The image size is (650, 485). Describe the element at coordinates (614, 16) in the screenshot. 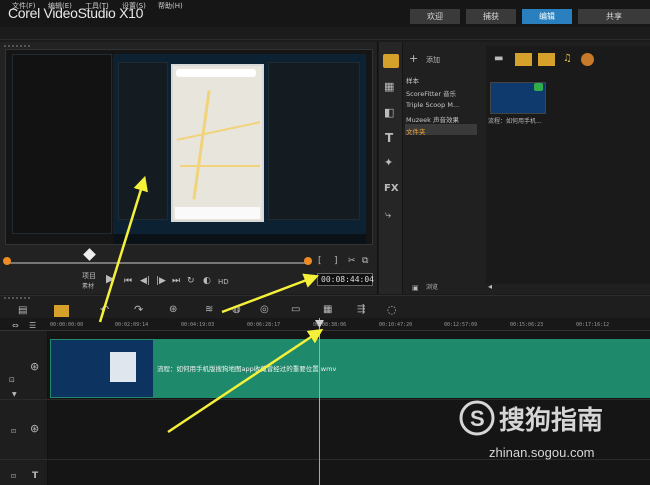

I see `tab-share: 共享` at that location.